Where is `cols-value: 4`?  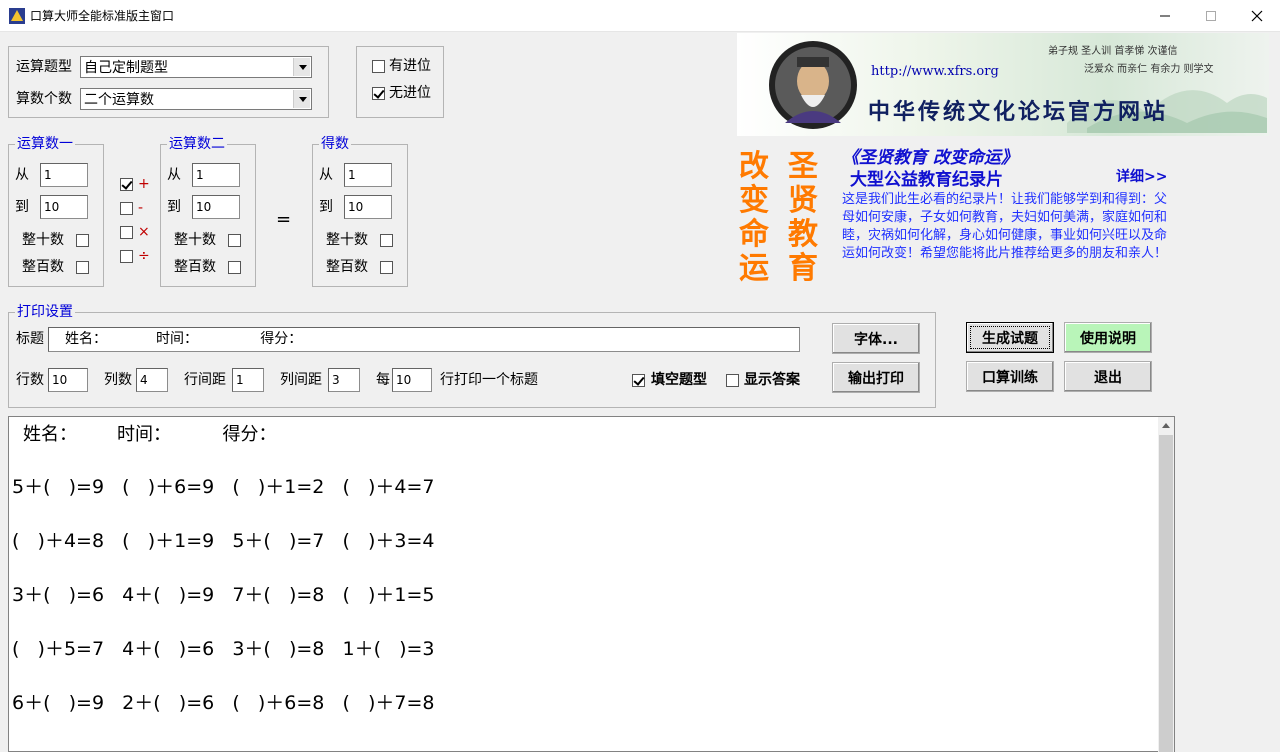
cols-value: 4 is located at coordinates (144, 380).